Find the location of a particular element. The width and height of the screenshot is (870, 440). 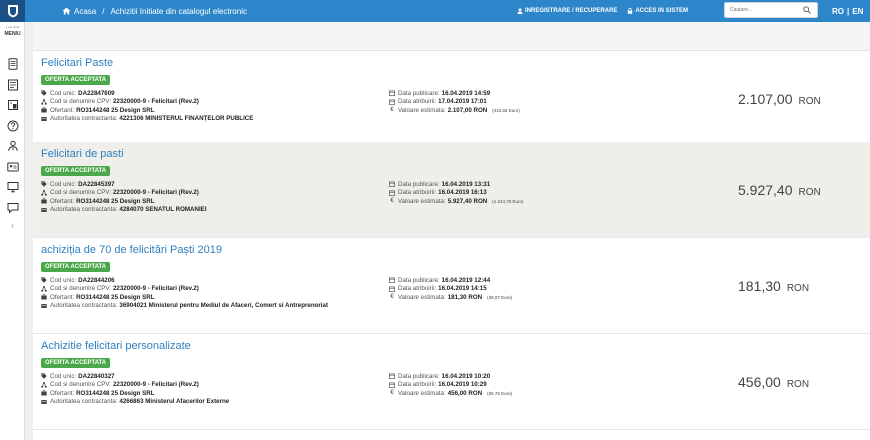

login-link: ACCES IN SISTEM is located at coordinates (657, 11).